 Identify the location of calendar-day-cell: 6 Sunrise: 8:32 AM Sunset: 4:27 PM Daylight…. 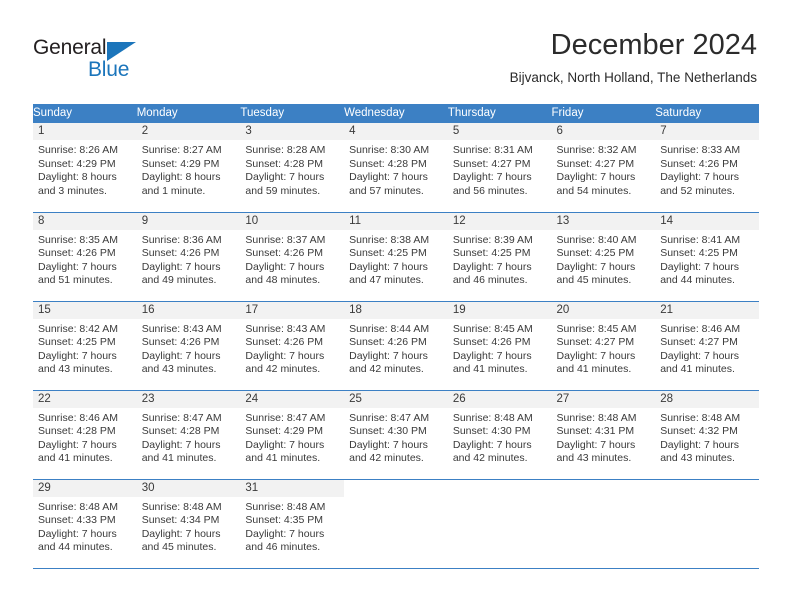
(603, 168).